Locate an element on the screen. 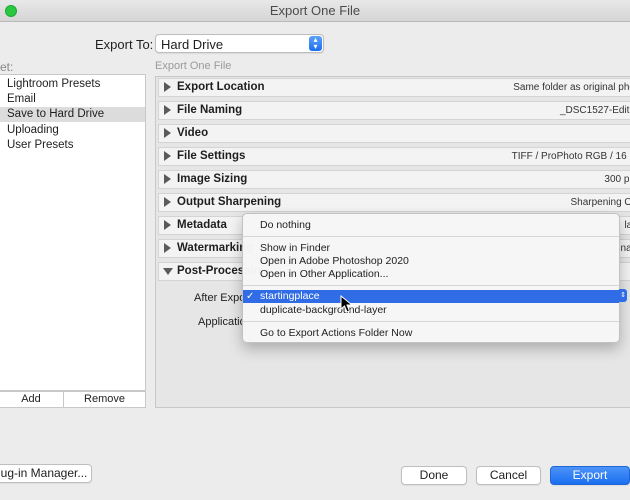 This screenshot has height=500, width=630. application-label: Applicatio is located at coordinates (222, 322).